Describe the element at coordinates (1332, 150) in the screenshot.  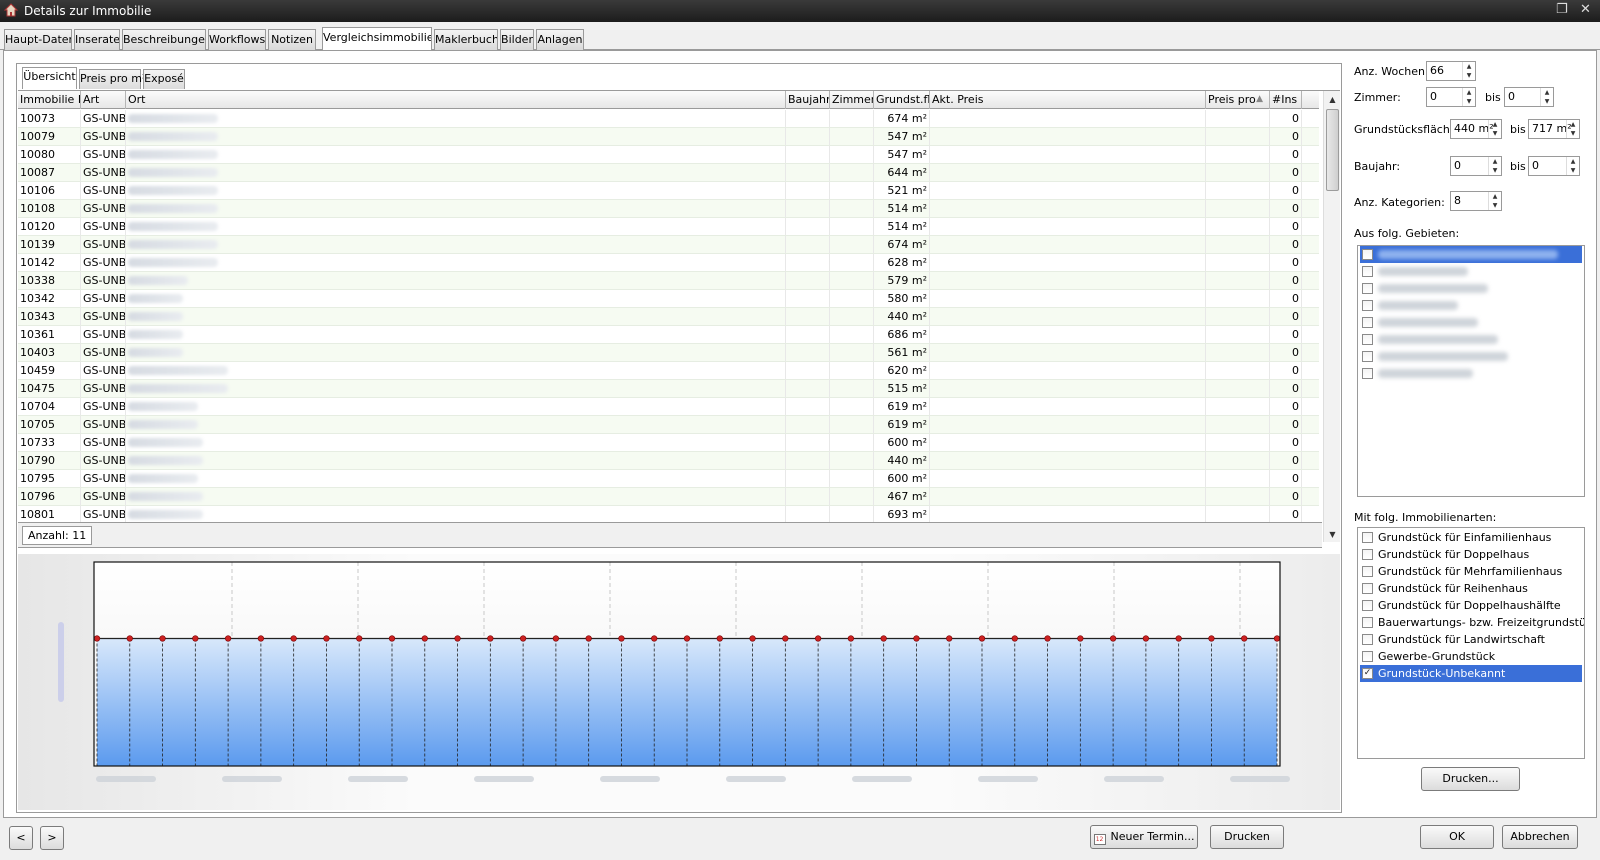
I see `scrollbar-thumb` at that location.